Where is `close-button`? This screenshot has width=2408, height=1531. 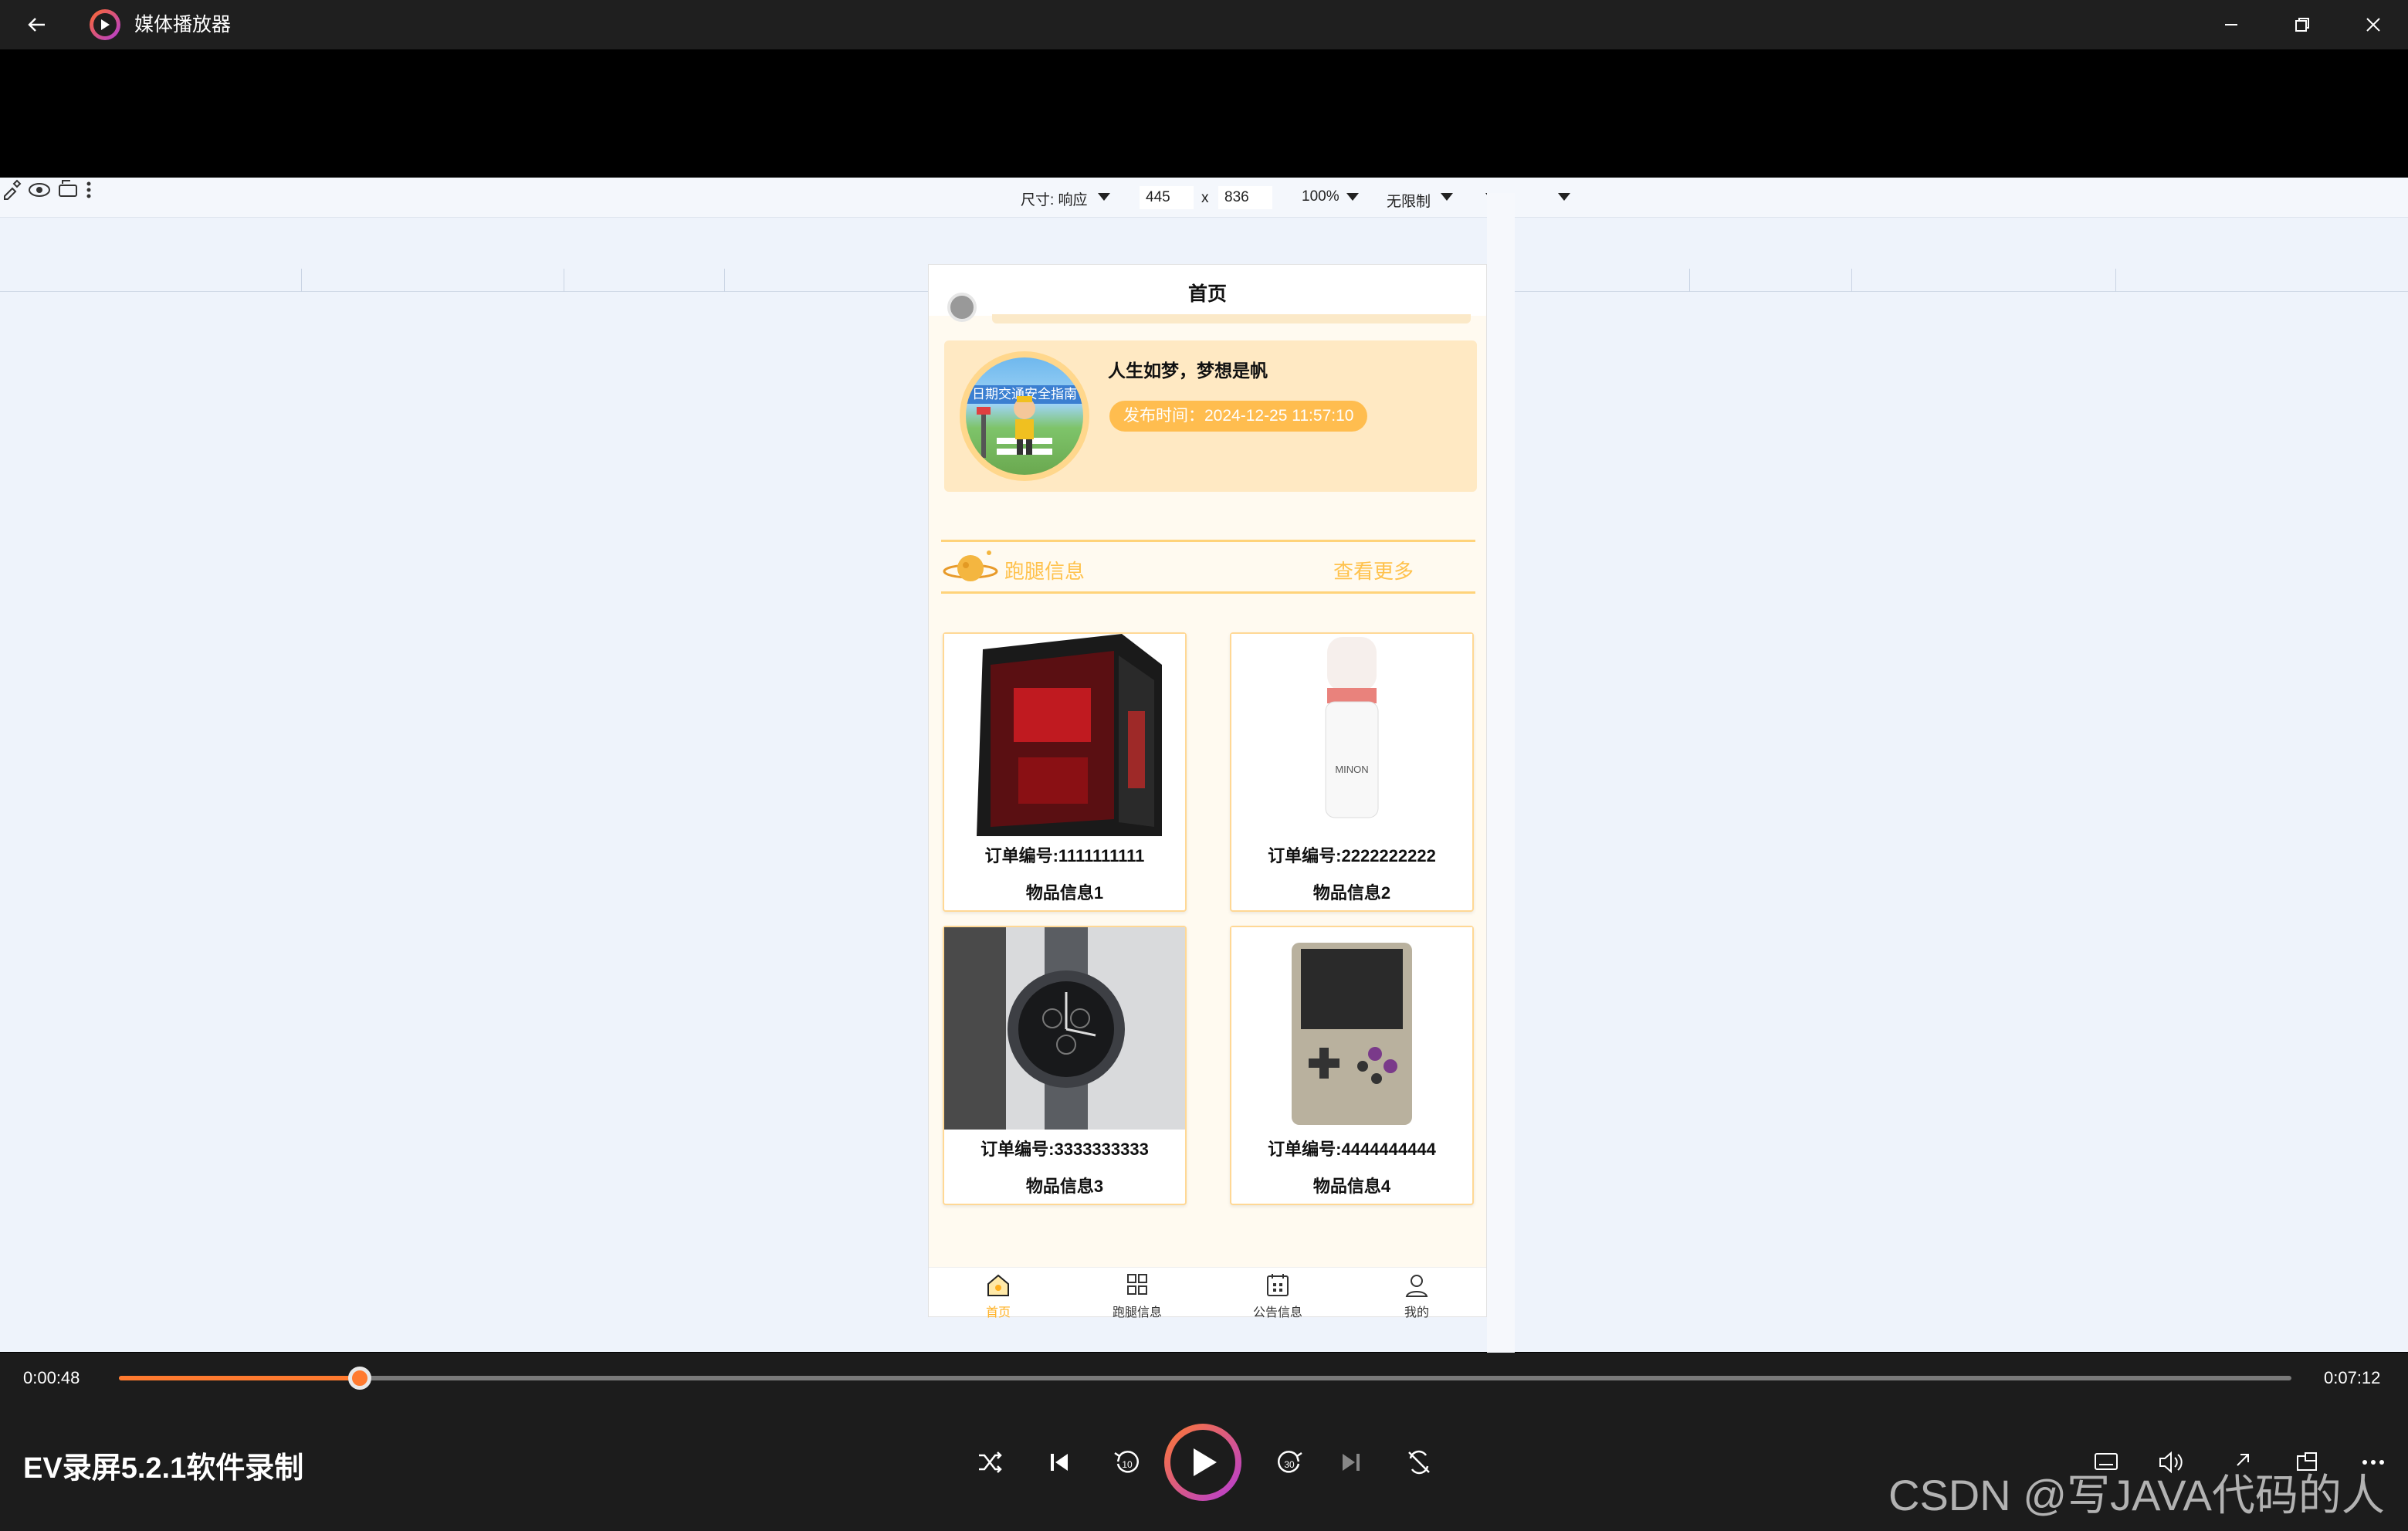
close-button is located at coordinates (2373, 24).